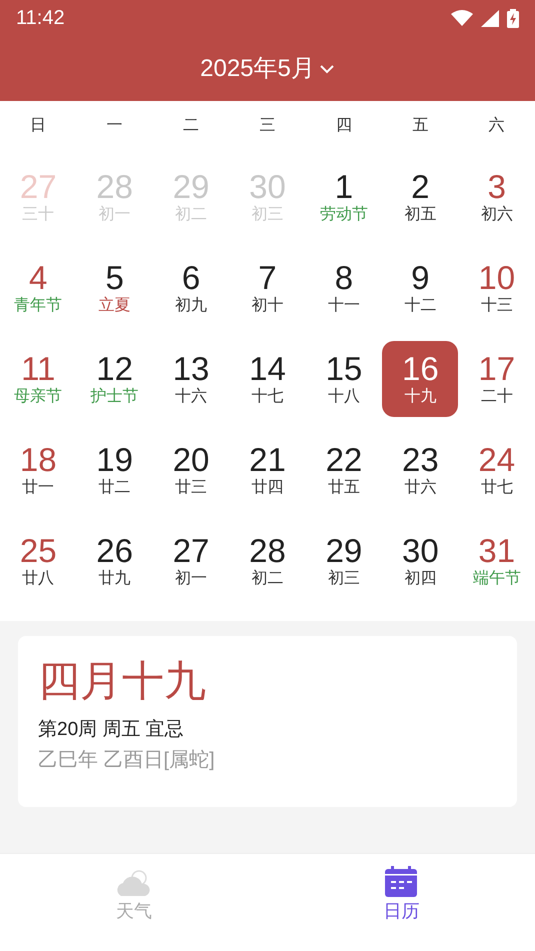 The image size is (535, 951). Describe the element at coordinates (496, 196) in the screenshot. I see `calendar-day: 3 初六` at that location.